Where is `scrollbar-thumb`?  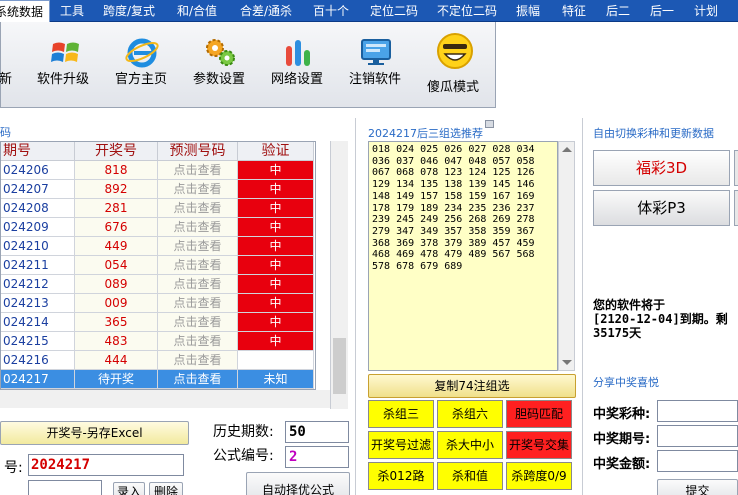 scrollbar-thumb is located at coordinates (339, 366).